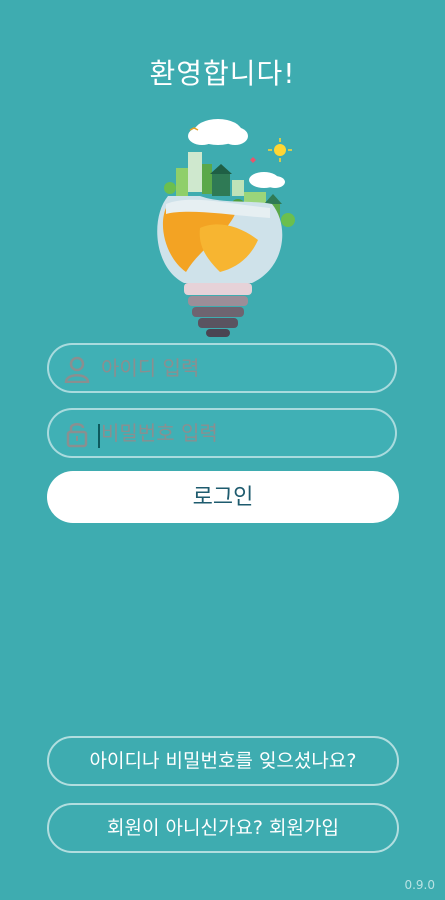 The width and height of the screenshot is (445, 900). Describe the element at coordinates (241, 433) in the screenshot. I see `password-input` at that location.